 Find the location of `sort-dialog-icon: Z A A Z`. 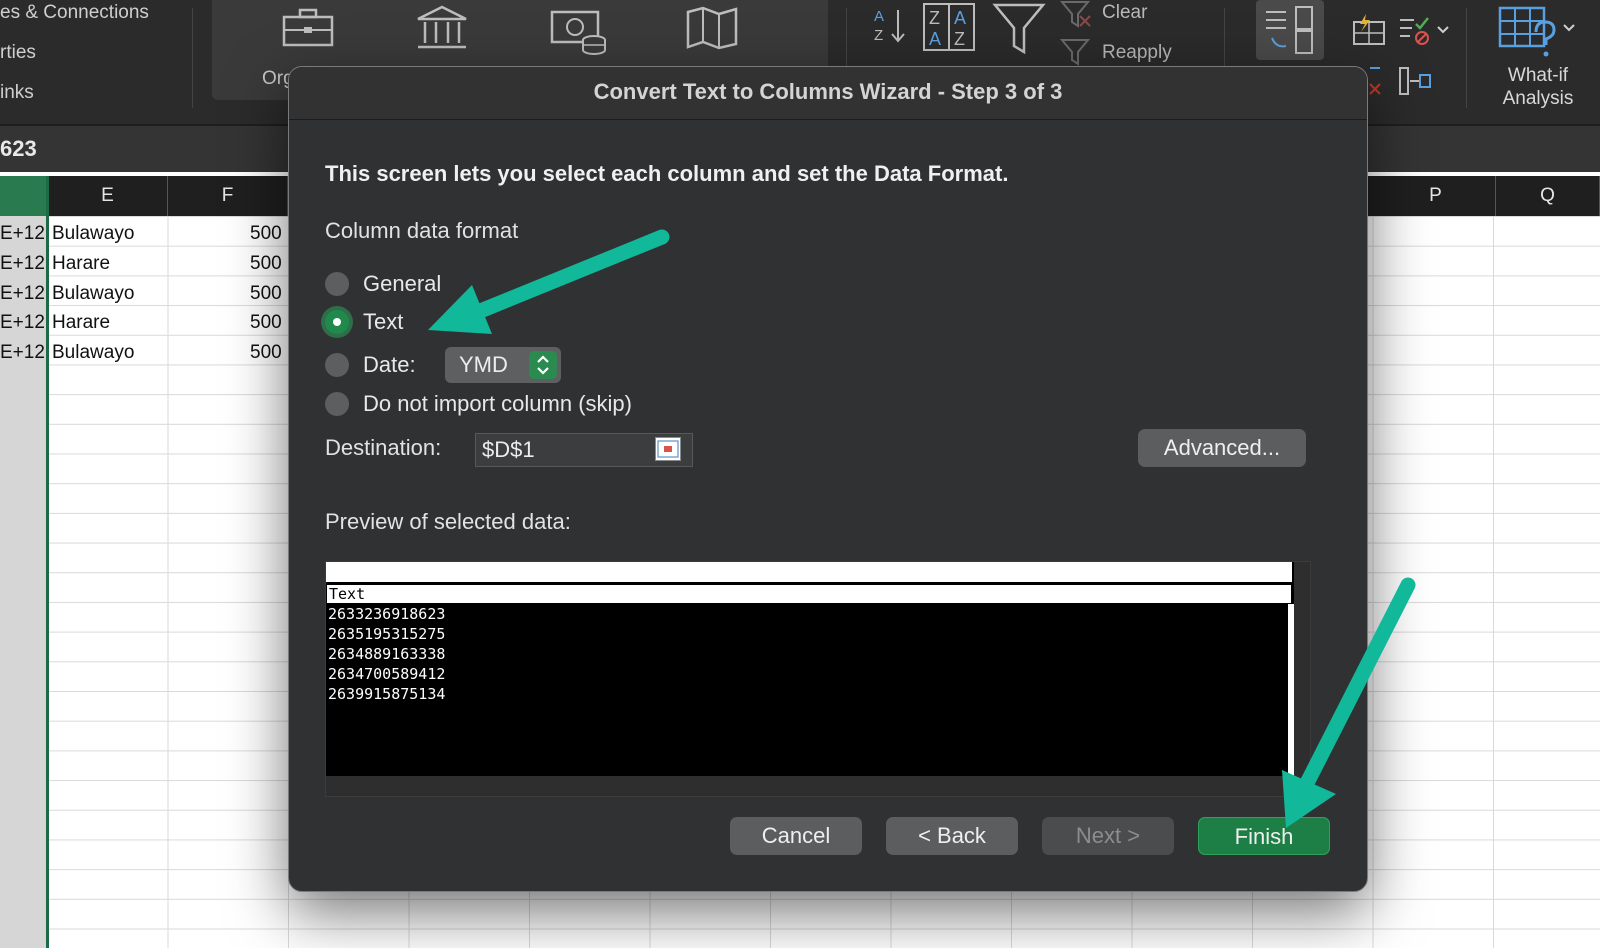

sort-dialog-icon: Z A A Z is located at coordinates (949, 27).